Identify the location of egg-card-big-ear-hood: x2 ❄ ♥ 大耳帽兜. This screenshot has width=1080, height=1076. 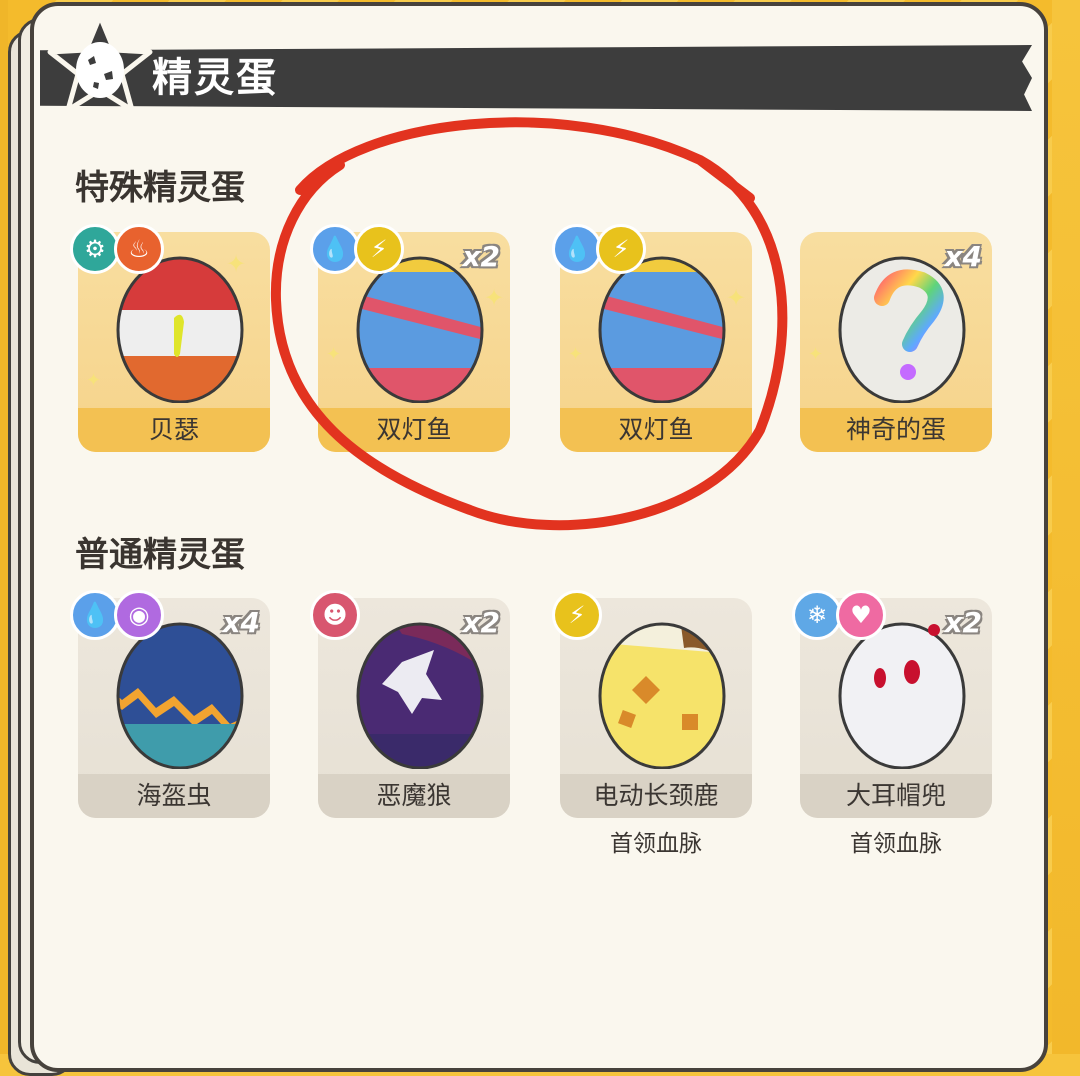
(892, 704).